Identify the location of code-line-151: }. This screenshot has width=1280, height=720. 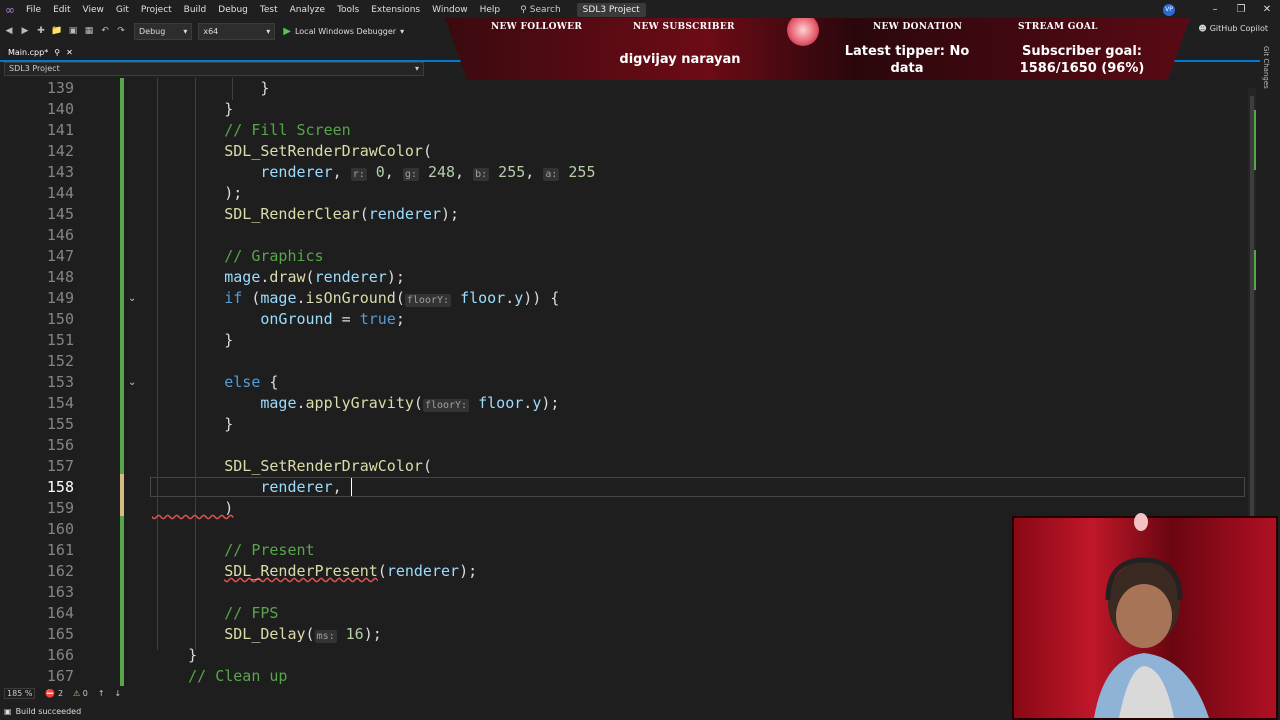
(193, 340).